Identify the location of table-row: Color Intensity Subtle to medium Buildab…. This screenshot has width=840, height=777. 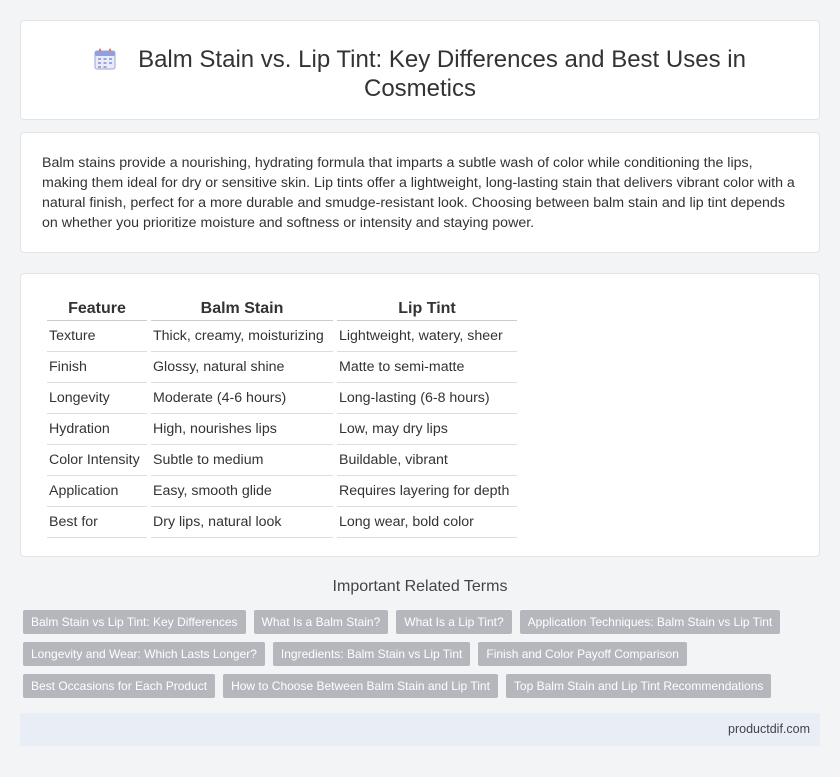
(282, 460).